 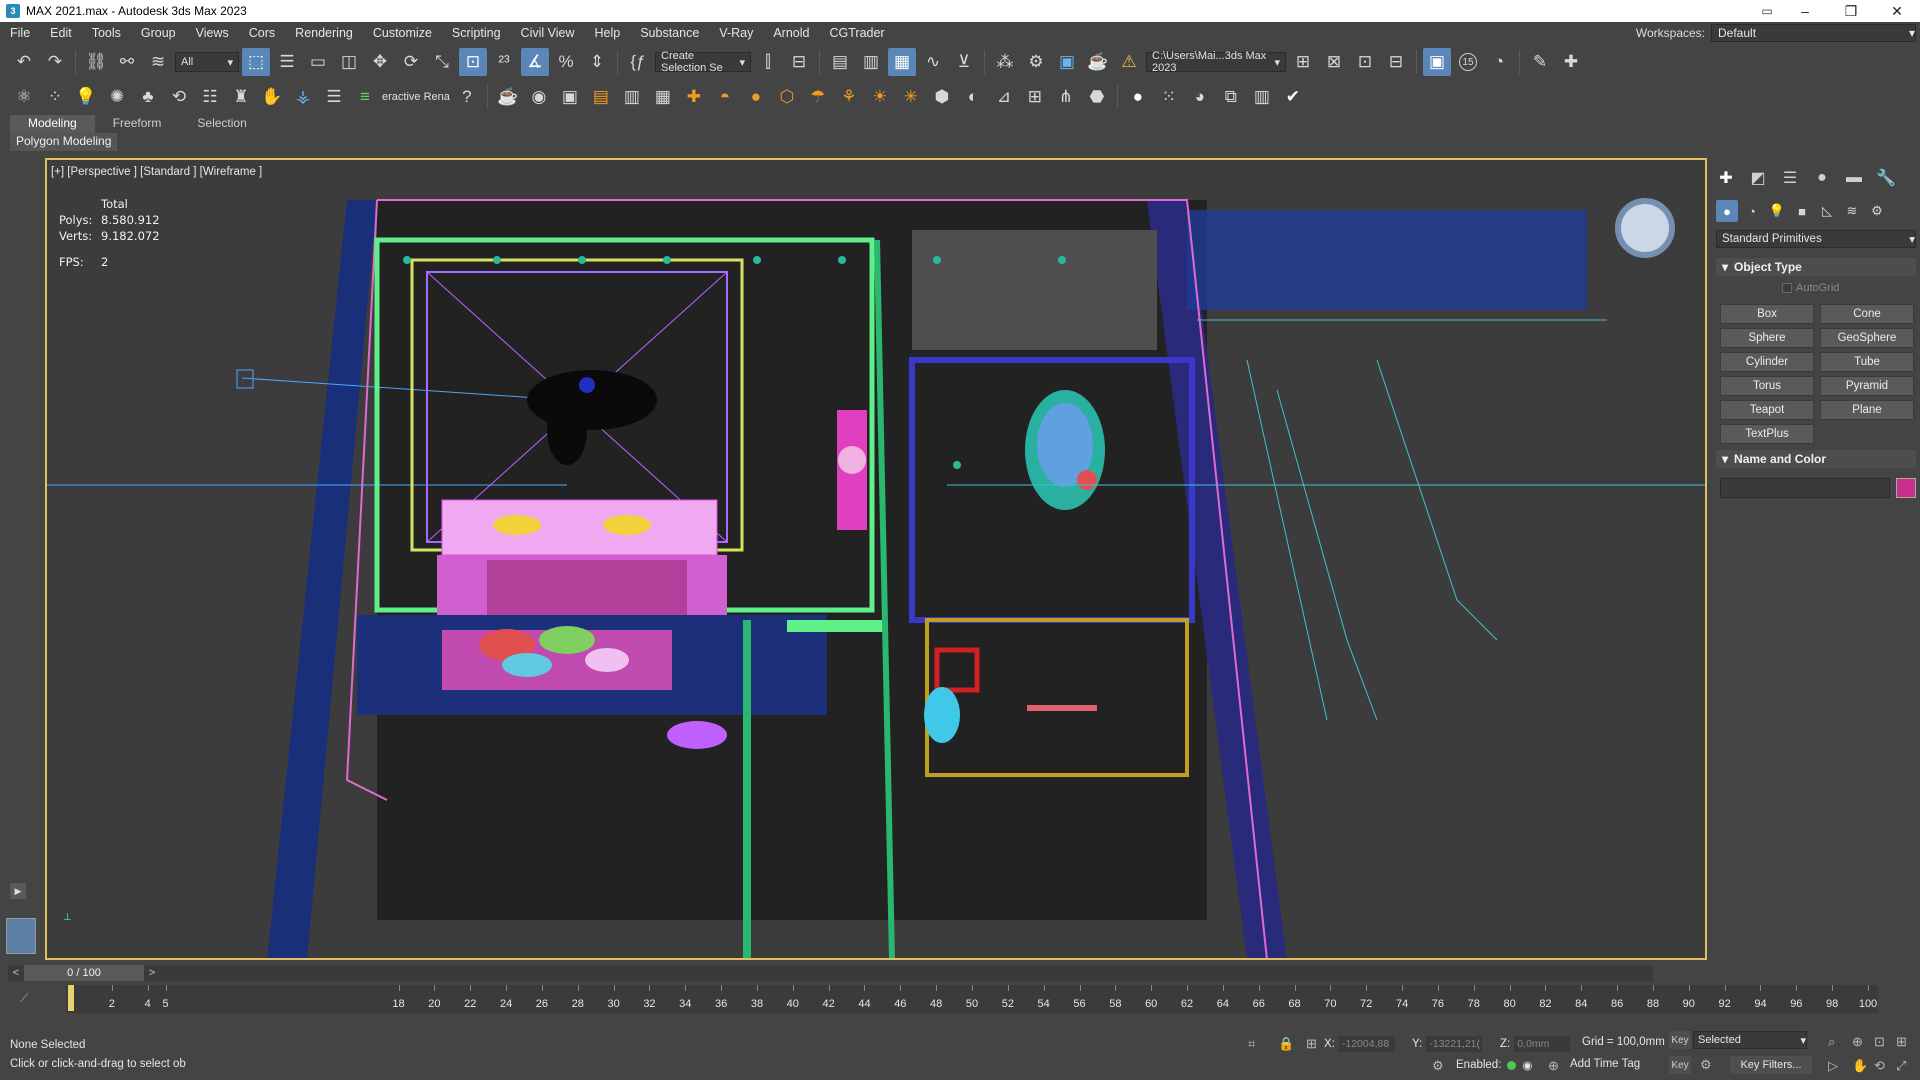 I want to click on project-settings-icon: ⊟, so click(x=1396, y=62).